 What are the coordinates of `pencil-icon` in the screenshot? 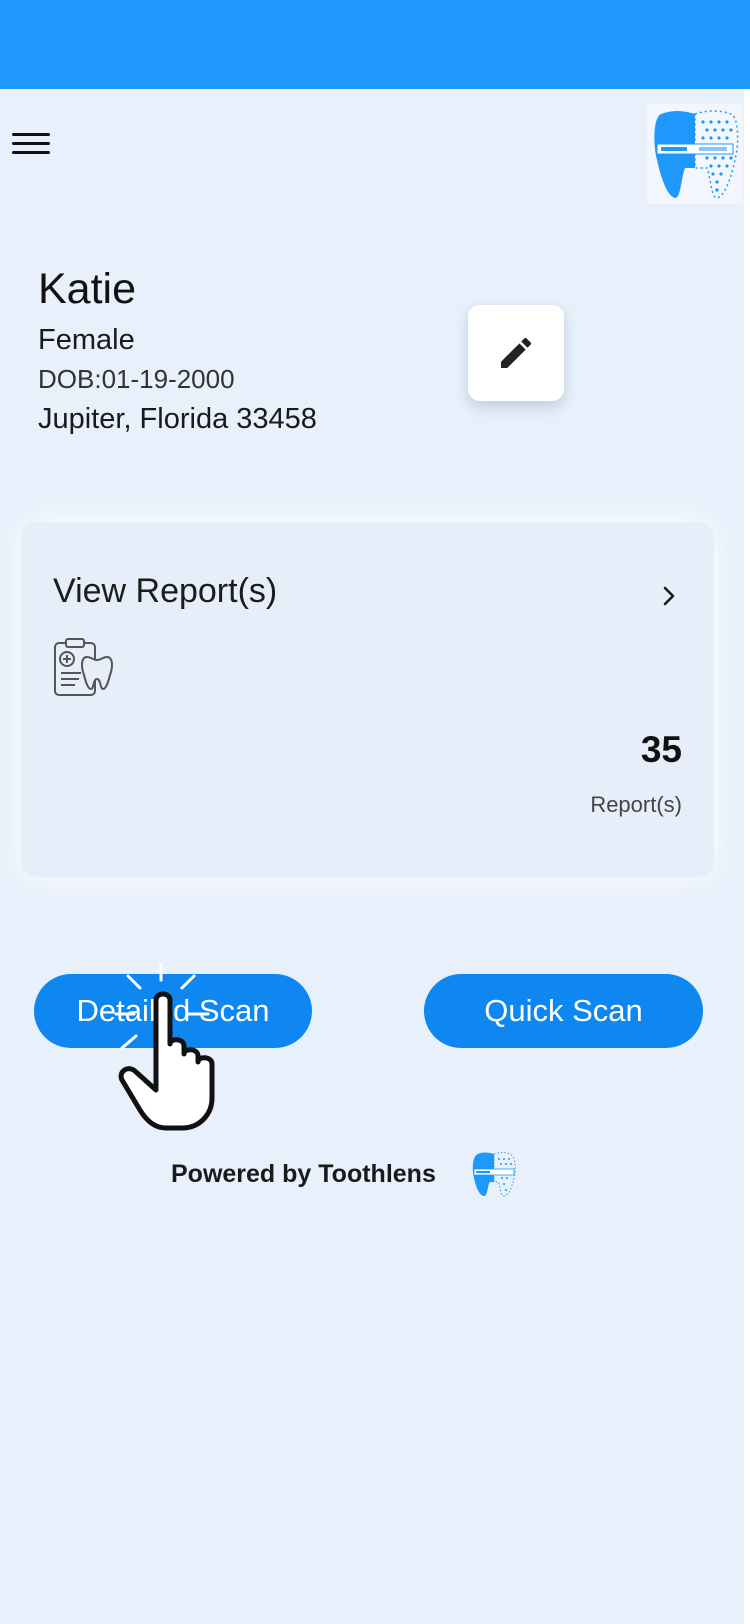 It's located at (516, 352).